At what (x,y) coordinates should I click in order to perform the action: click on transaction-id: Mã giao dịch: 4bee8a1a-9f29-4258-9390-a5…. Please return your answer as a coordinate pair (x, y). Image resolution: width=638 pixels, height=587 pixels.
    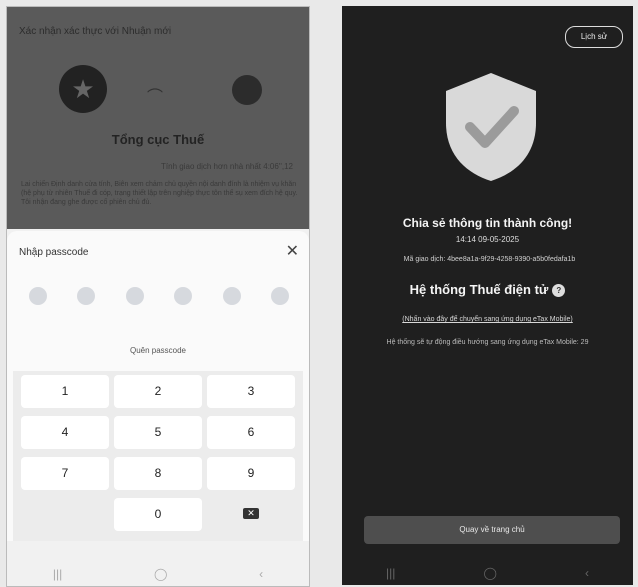
    Looking at the image, I should click on (489, 259).